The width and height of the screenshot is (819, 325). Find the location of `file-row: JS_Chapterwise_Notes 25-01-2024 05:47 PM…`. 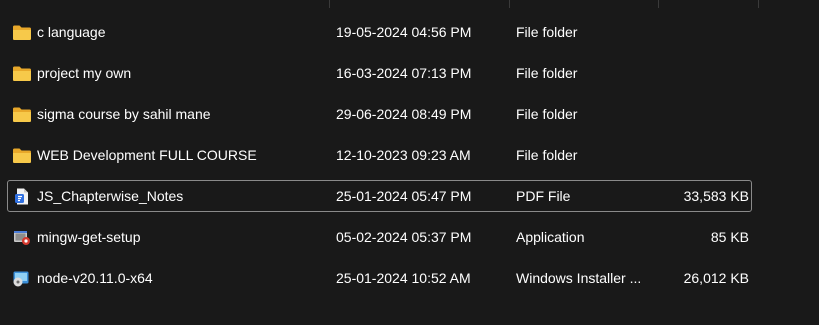

file-row: JS_Chapterwise_Notes 25-01-2024 05:47 PM… is located at coordinates (409, 199).